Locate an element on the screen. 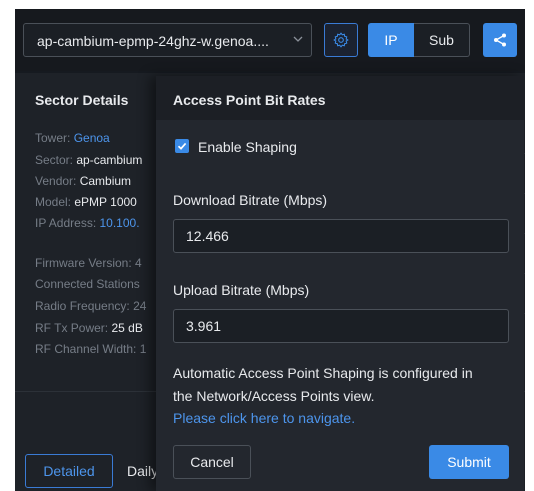 The width and height of the screenshot is (534, 491). sector-info-row: Sector: ap-cambium is located at coordinates (89, 160).